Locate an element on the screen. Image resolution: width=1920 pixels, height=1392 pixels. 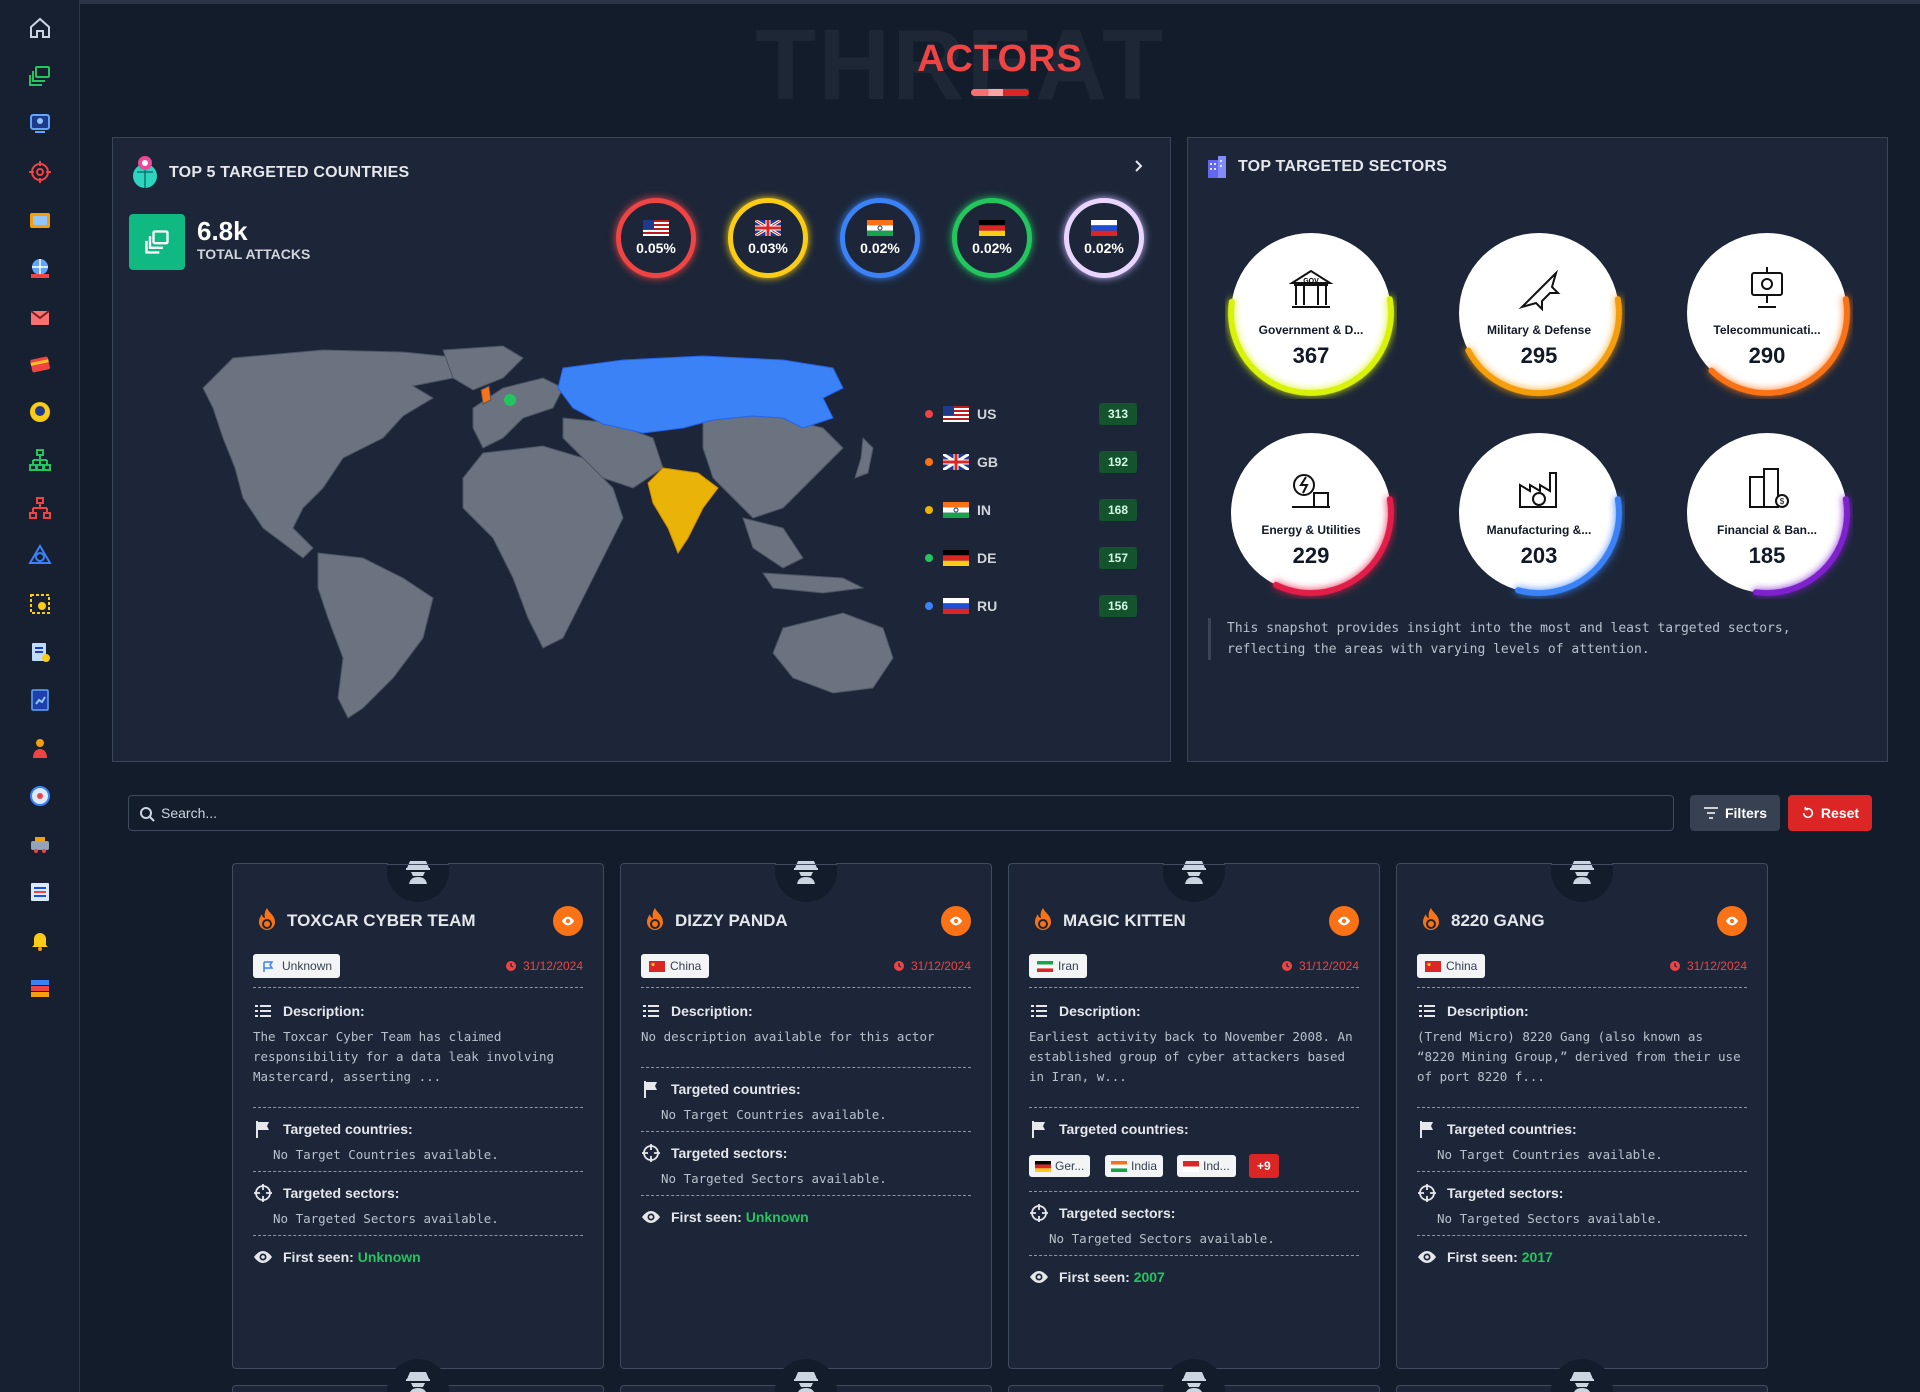
targeted-country-chip: India is located at coordinates (1134, 1166).